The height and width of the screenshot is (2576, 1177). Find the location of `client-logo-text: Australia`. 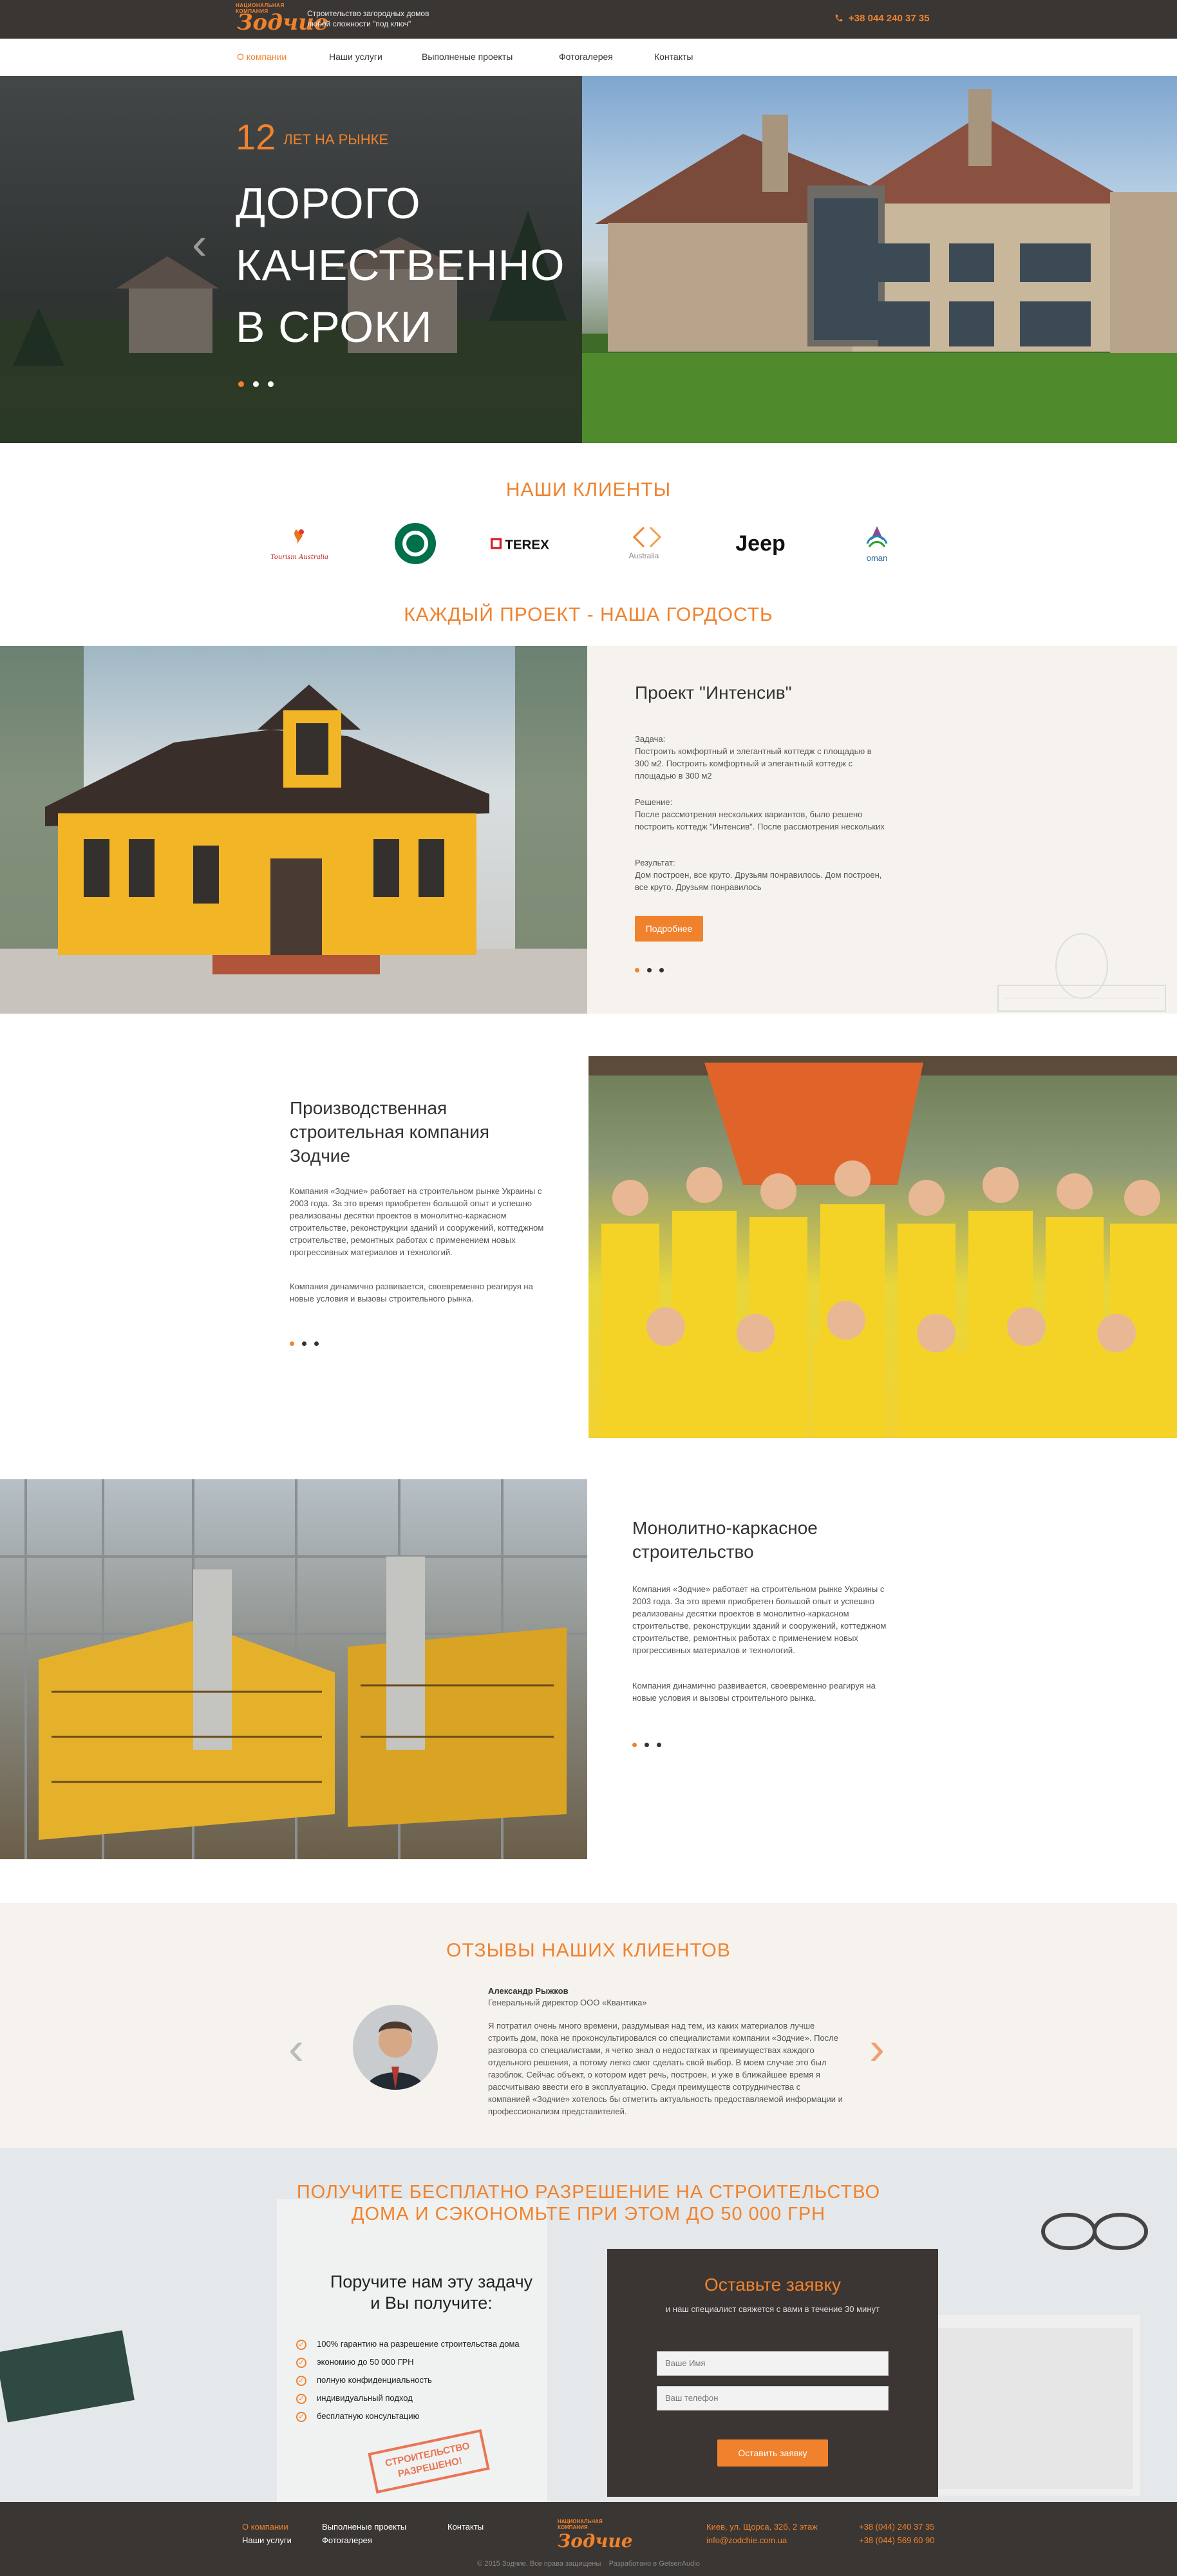

client-logo-text: Australia is located at coordinates (644, 555).